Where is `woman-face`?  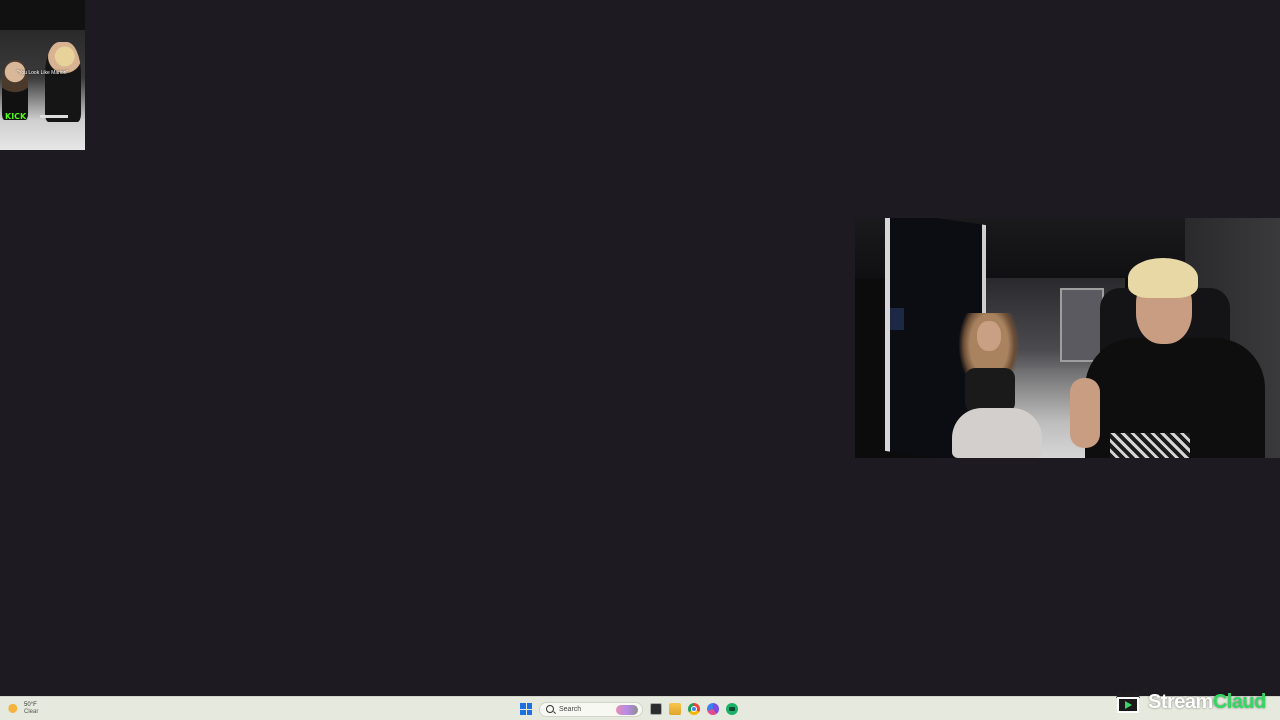 woman-face is located at coordinates (989, 336).